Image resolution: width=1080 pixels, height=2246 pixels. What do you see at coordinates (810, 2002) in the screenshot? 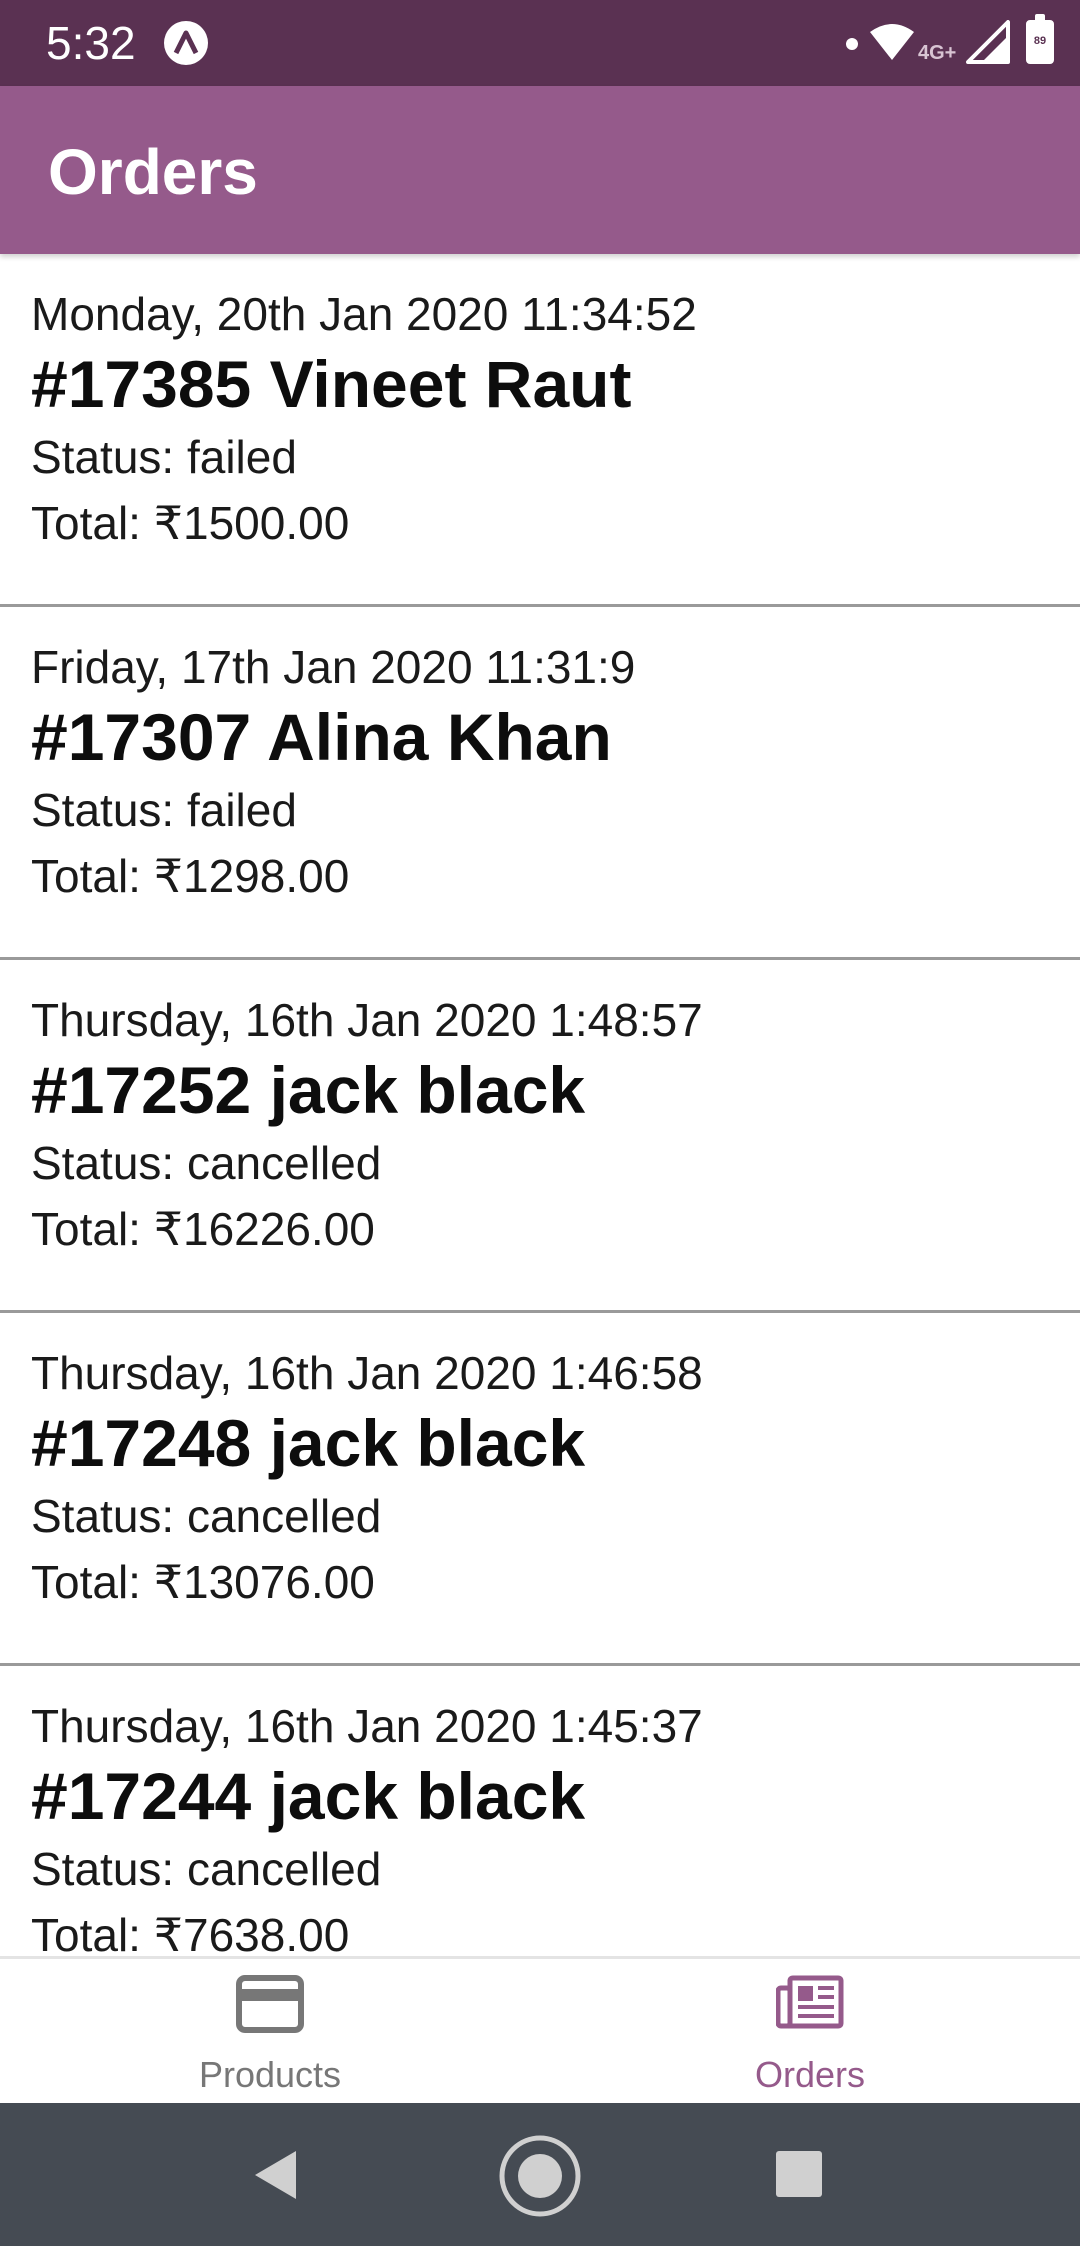
I see `newspaper-icon` at bounding box center [810, 2002].